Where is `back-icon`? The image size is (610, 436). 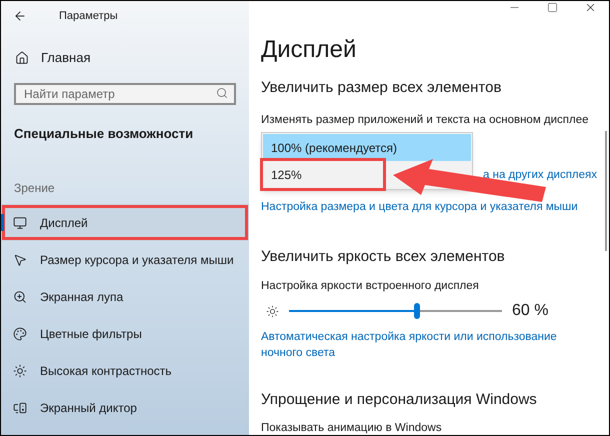 back-icon is located at coordinates (20, 16).